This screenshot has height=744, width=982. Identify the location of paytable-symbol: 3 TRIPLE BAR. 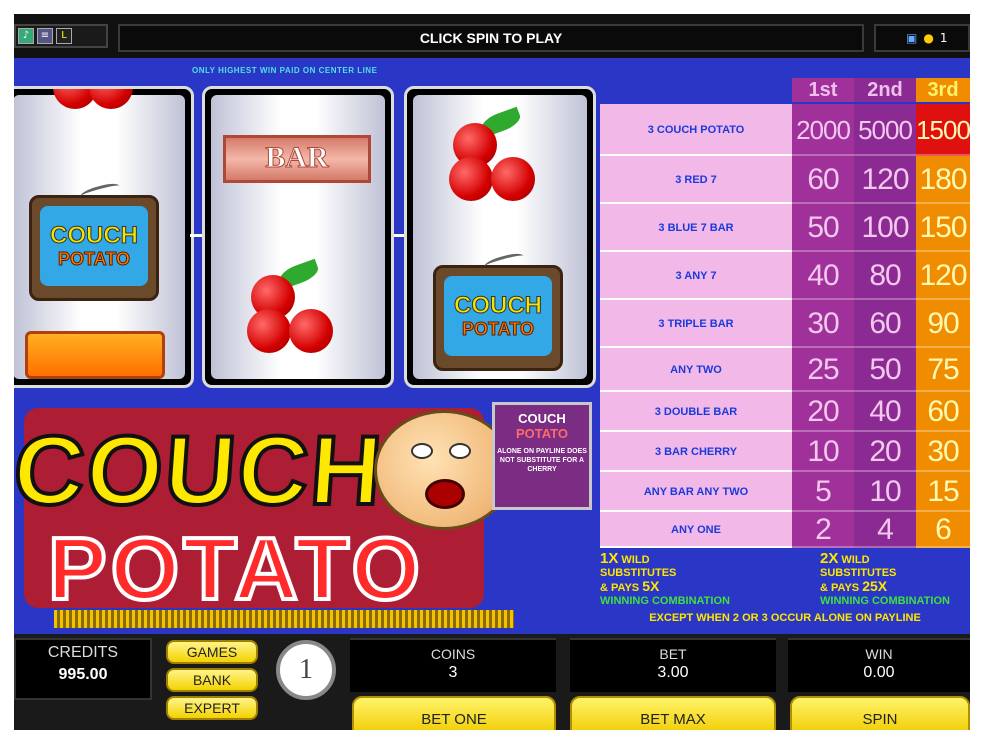
(696, 324).